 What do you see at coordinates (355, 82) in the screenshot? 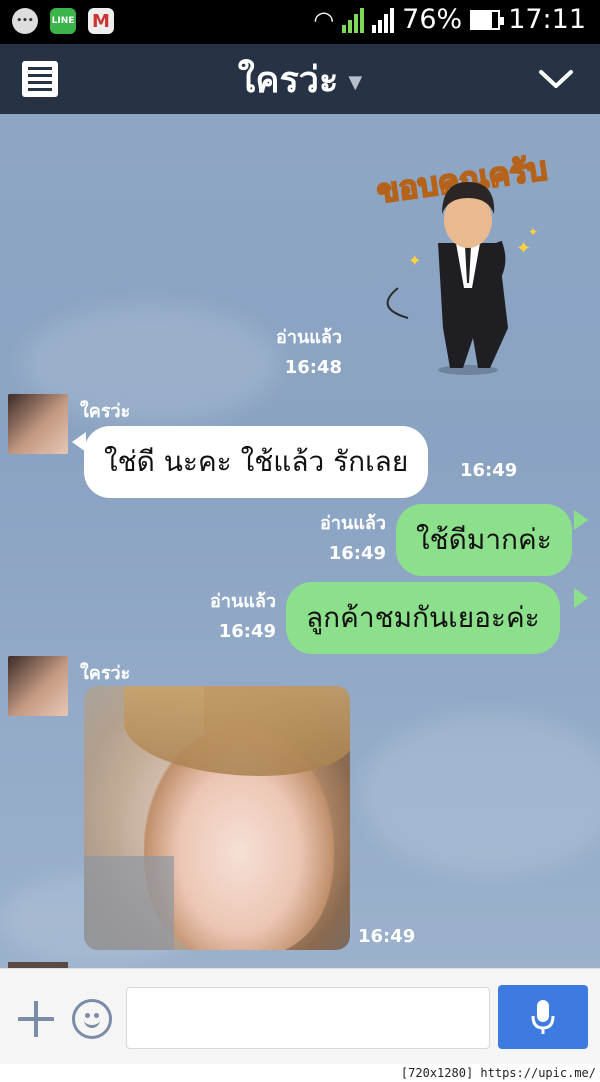
I see `title-dropdown-icon: ▼` at bounding box center [355, 82].